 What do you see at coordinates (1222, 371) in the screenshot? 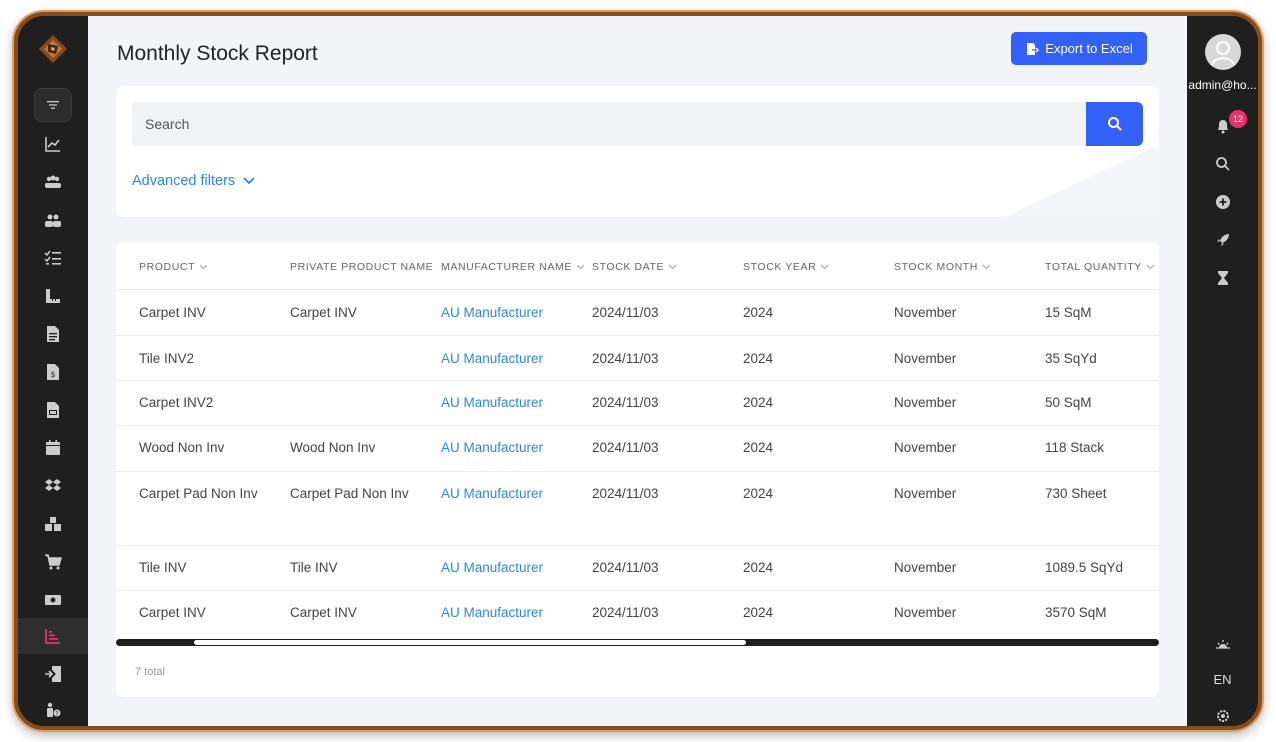
I see `right-sidebar: admin@ho... 12 EN` at bounding box center [1222, 371].